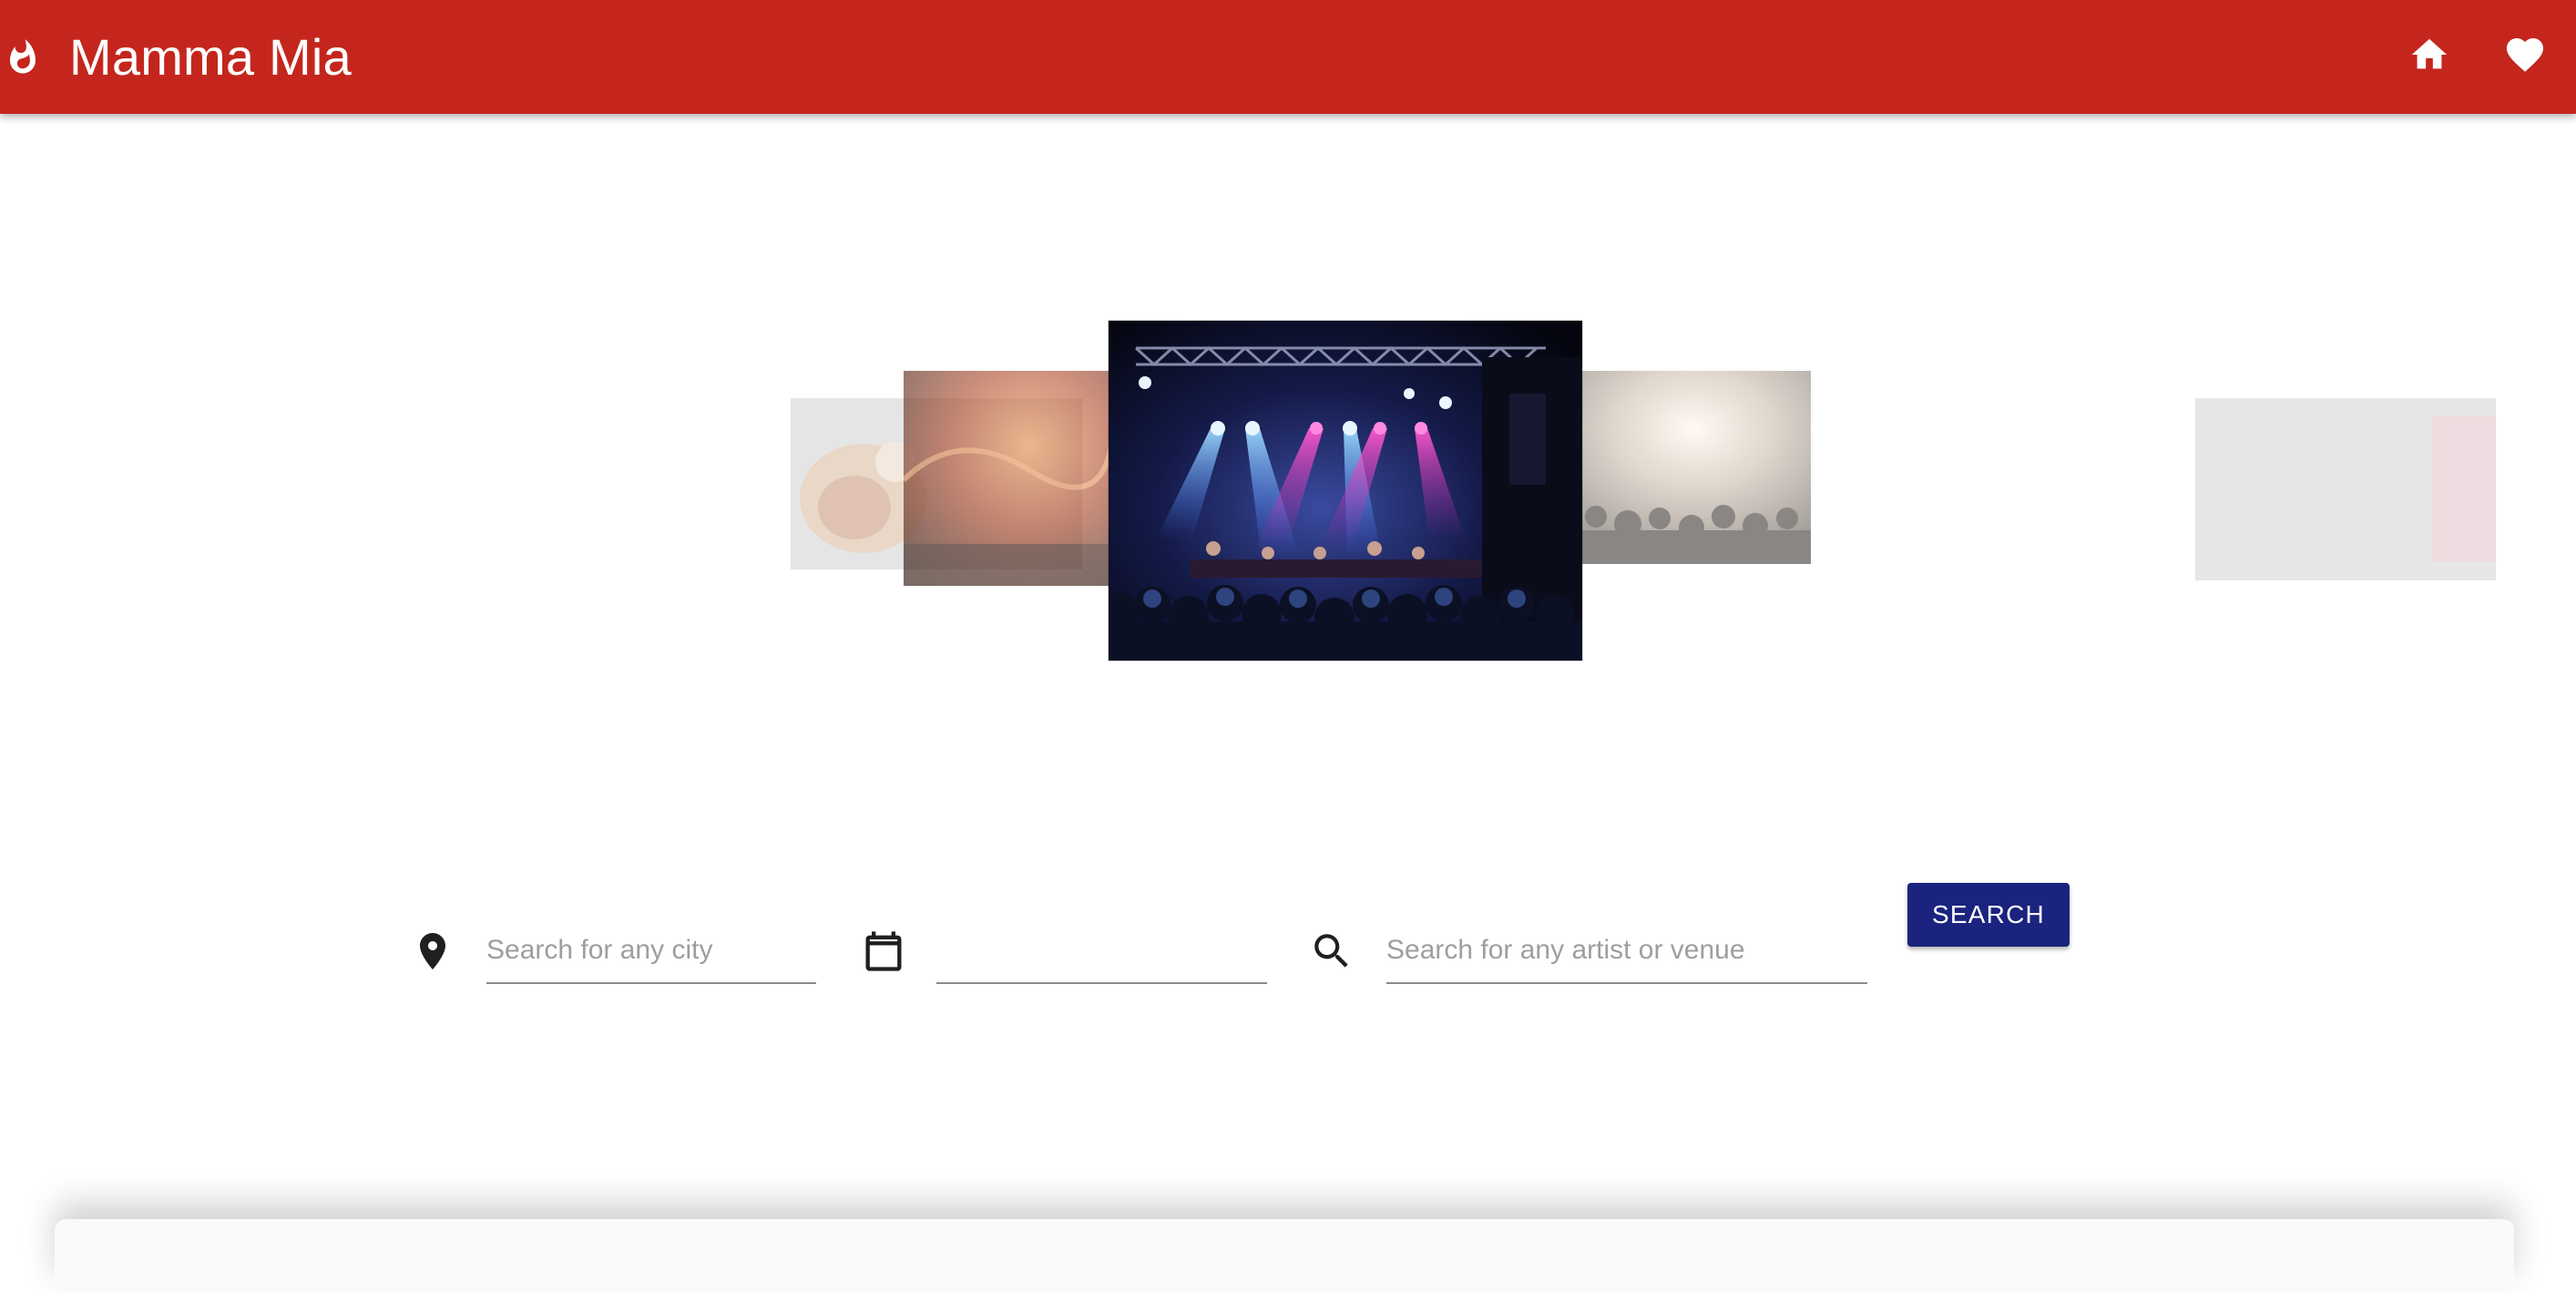 The image size is (2576, 1292). Describe the element at coordinates (1331, 951) in the screenshot. I see `search-icon` at that location.